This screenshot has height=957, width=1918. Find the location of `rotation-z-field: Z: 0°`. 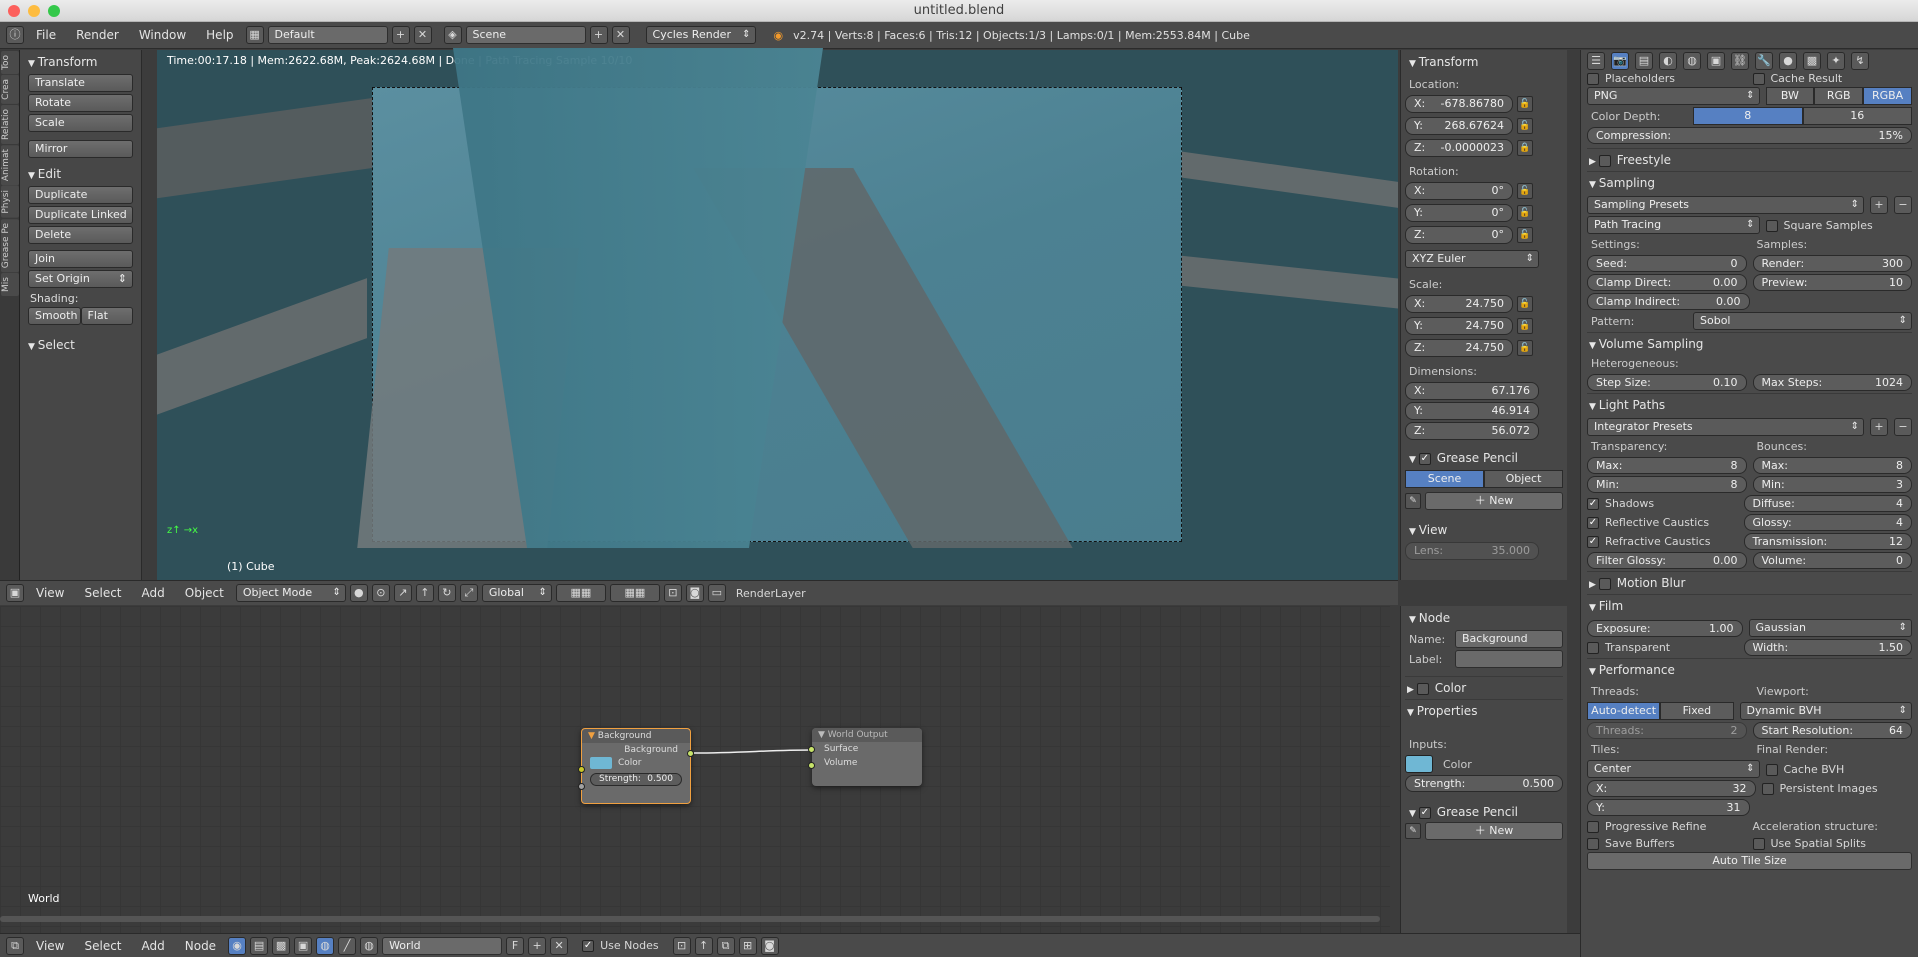

rotation-z-field: Z: 0° is located at coordinates (1459, 235).